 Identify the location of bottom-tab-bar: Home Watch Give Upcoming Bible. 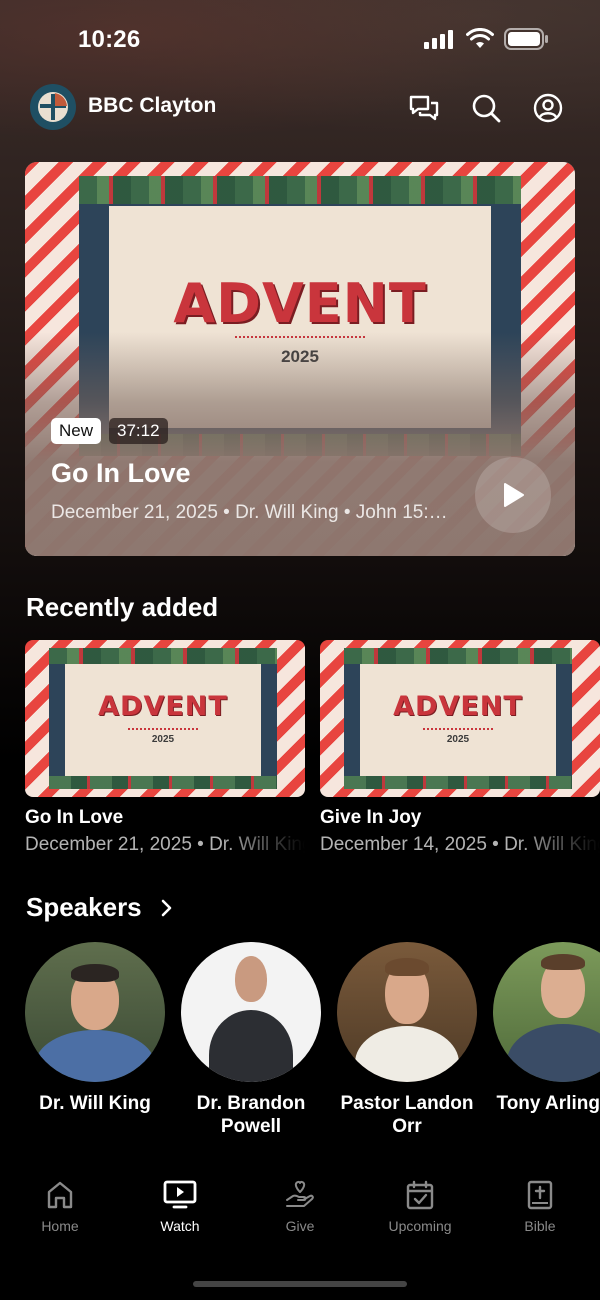
(300, 1220).